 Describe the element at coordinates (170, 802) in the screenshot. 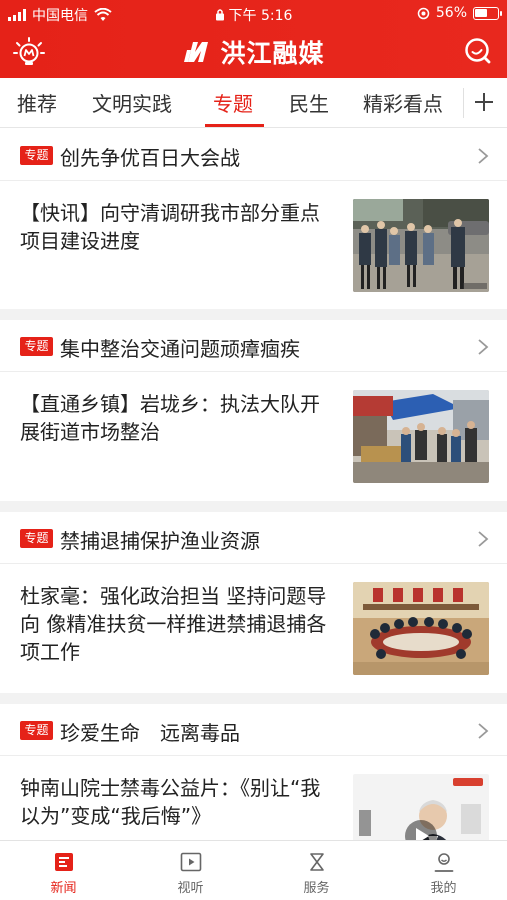

I see `news-title: 钟南山院士禁毒公益片：《别让“我以为”变成“我后悔”》` at that location.